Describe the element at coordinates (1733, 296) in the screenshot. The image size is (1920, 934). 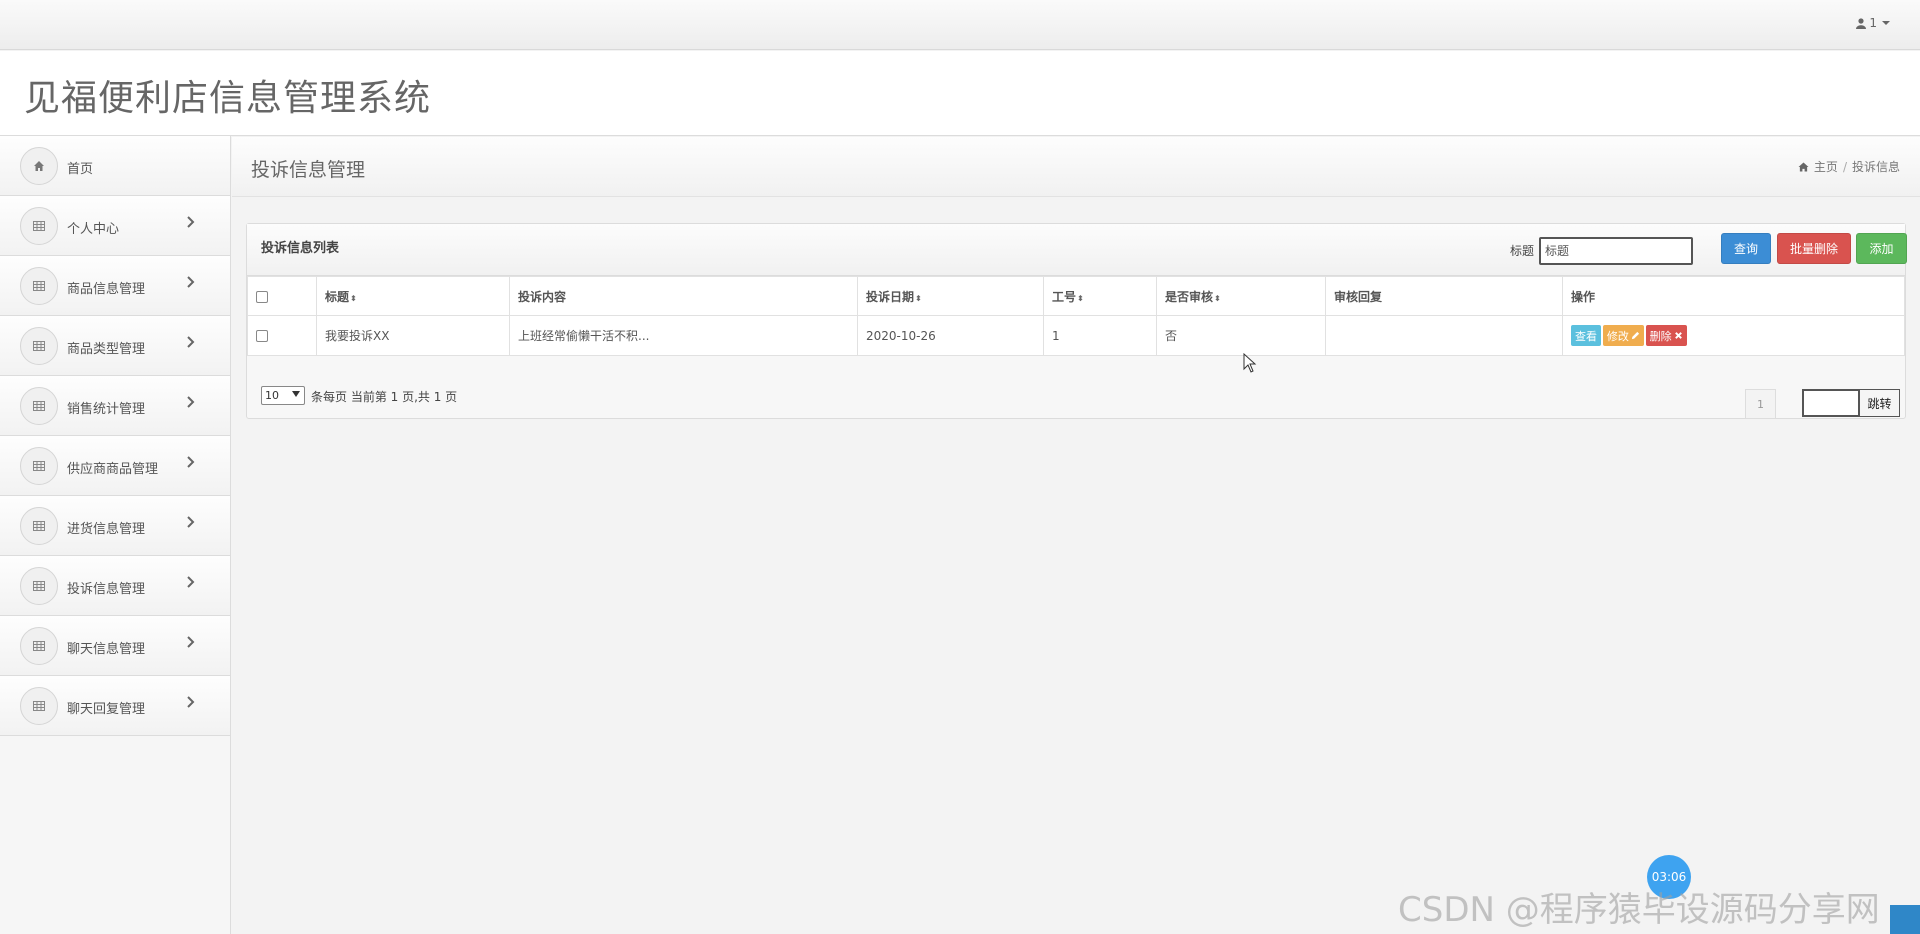
I see `column-header-actions: 操作` at that location.